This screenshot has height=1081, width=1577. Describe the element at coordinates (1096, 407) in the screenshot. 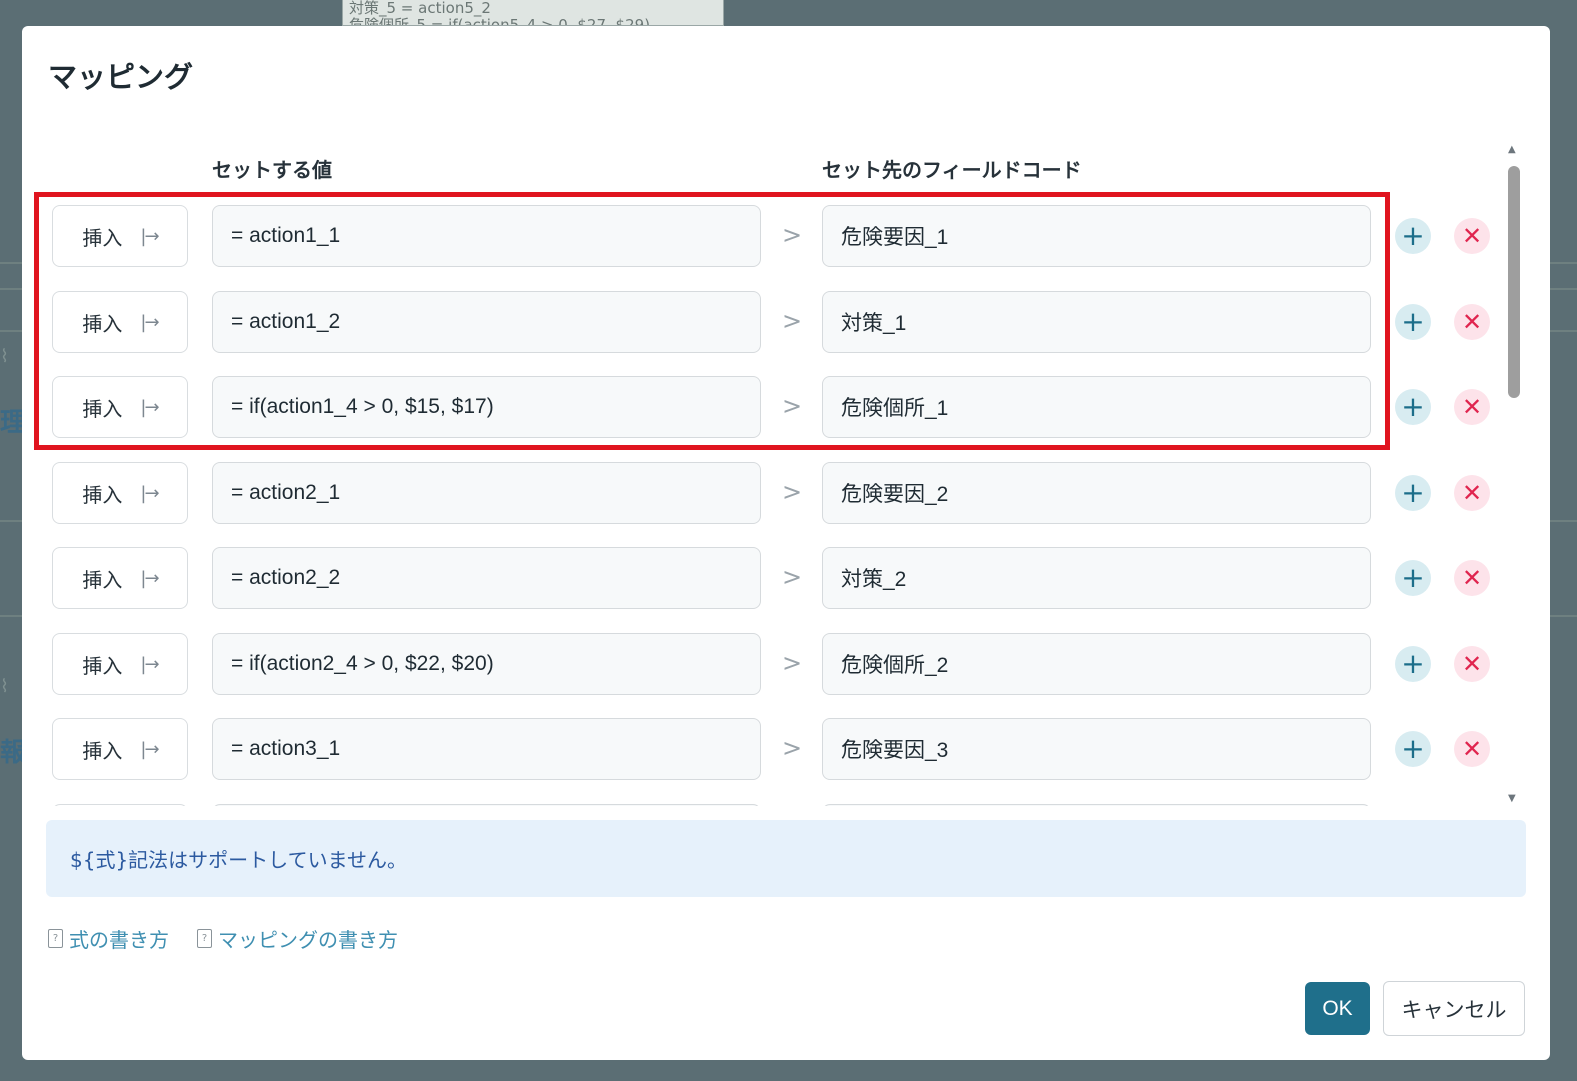

I see `target-field-input: 危険個所_1` at that location.